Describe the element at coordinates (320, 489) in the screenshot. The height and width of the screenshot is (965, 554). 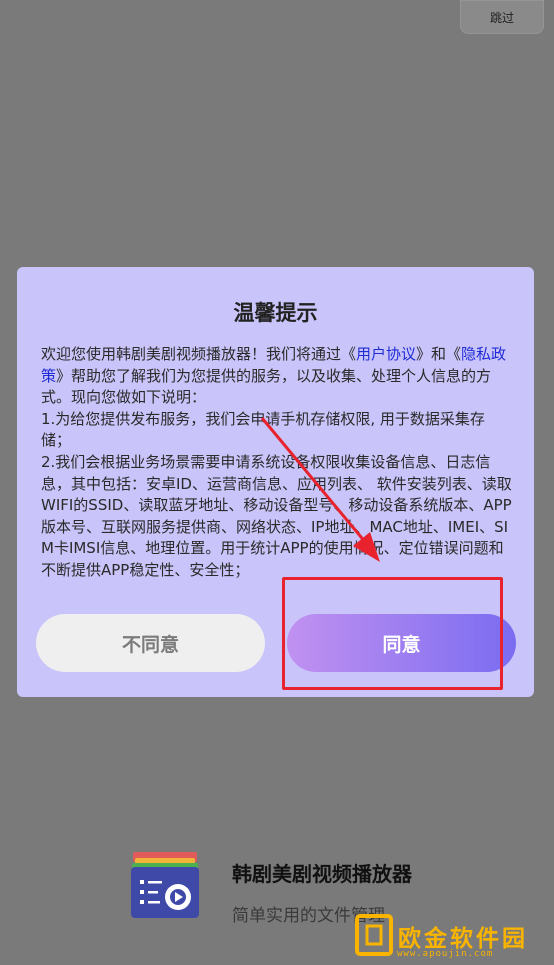
I see `annotation-arrow-icon` at that location.